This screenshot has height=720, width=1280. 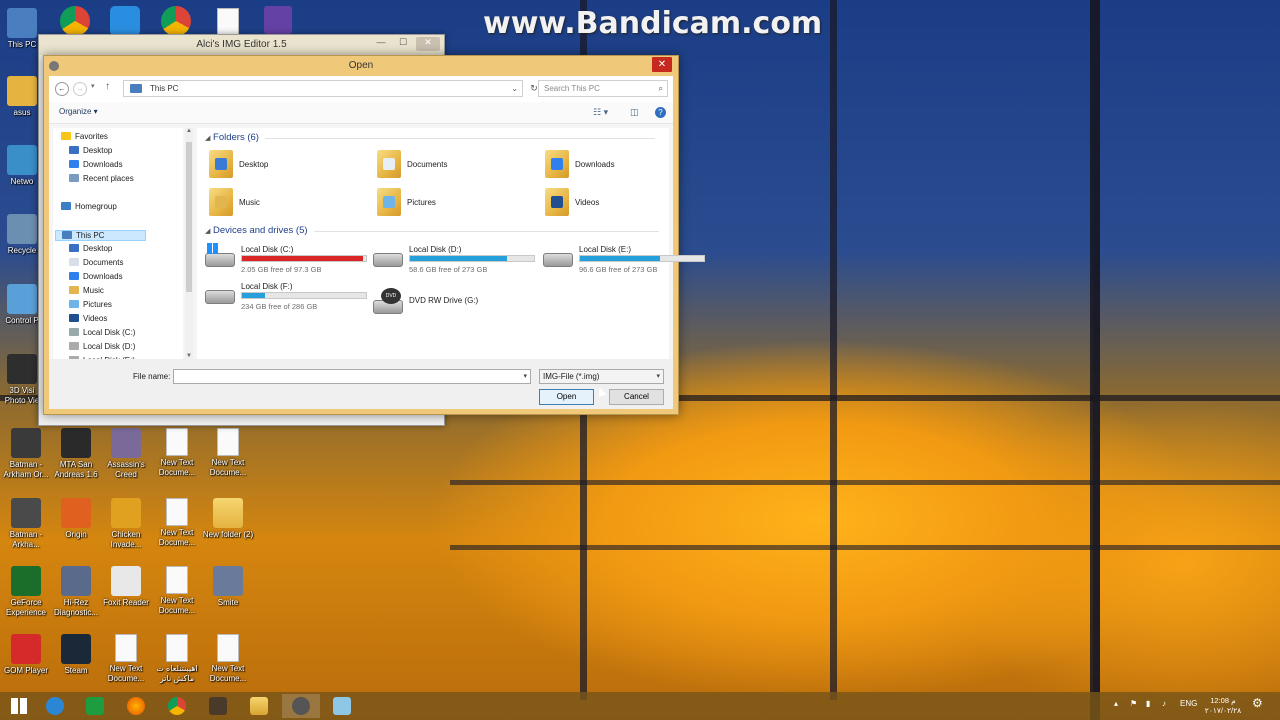 What do you see at coordinates (90, 304) in the screenshot?
I see `nav-pc-item: Pictures` at bounding box center [90, 304].